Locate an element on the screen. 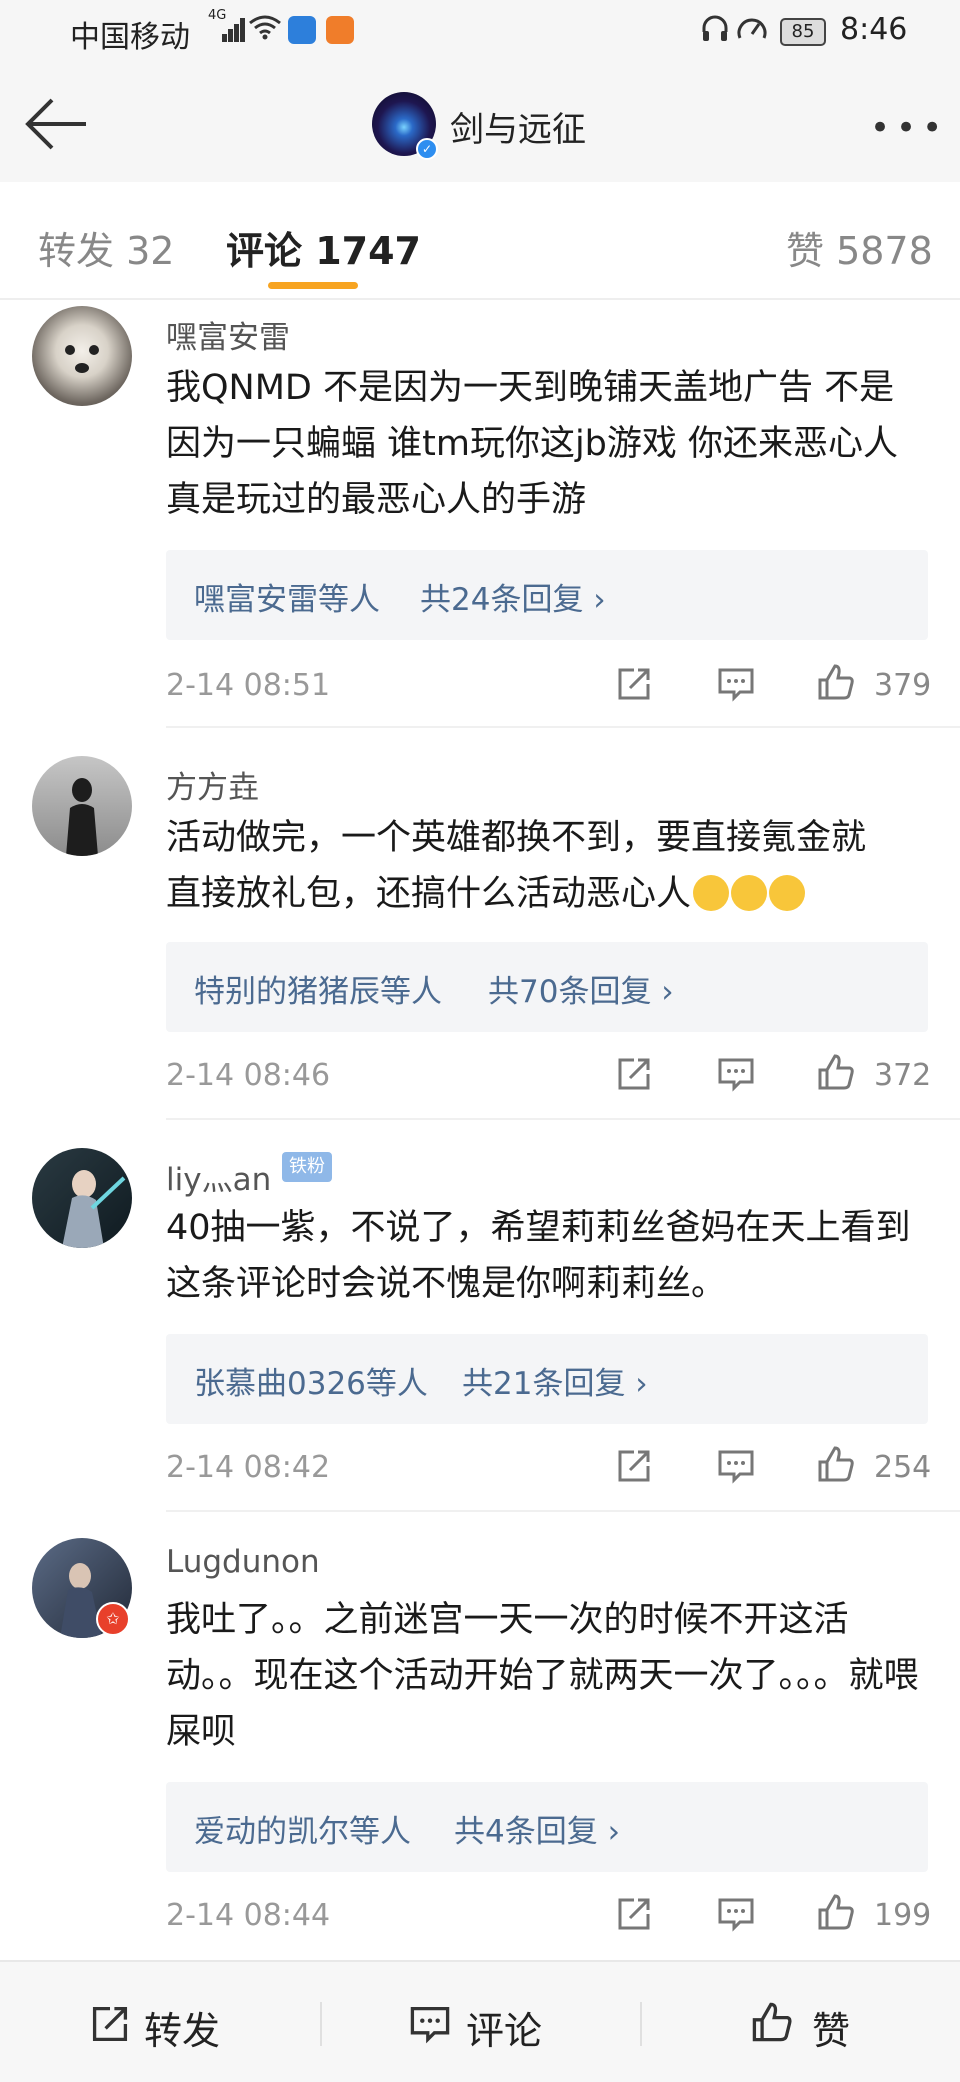  comment-label: 评论 is located at coordinates (504, 2031).